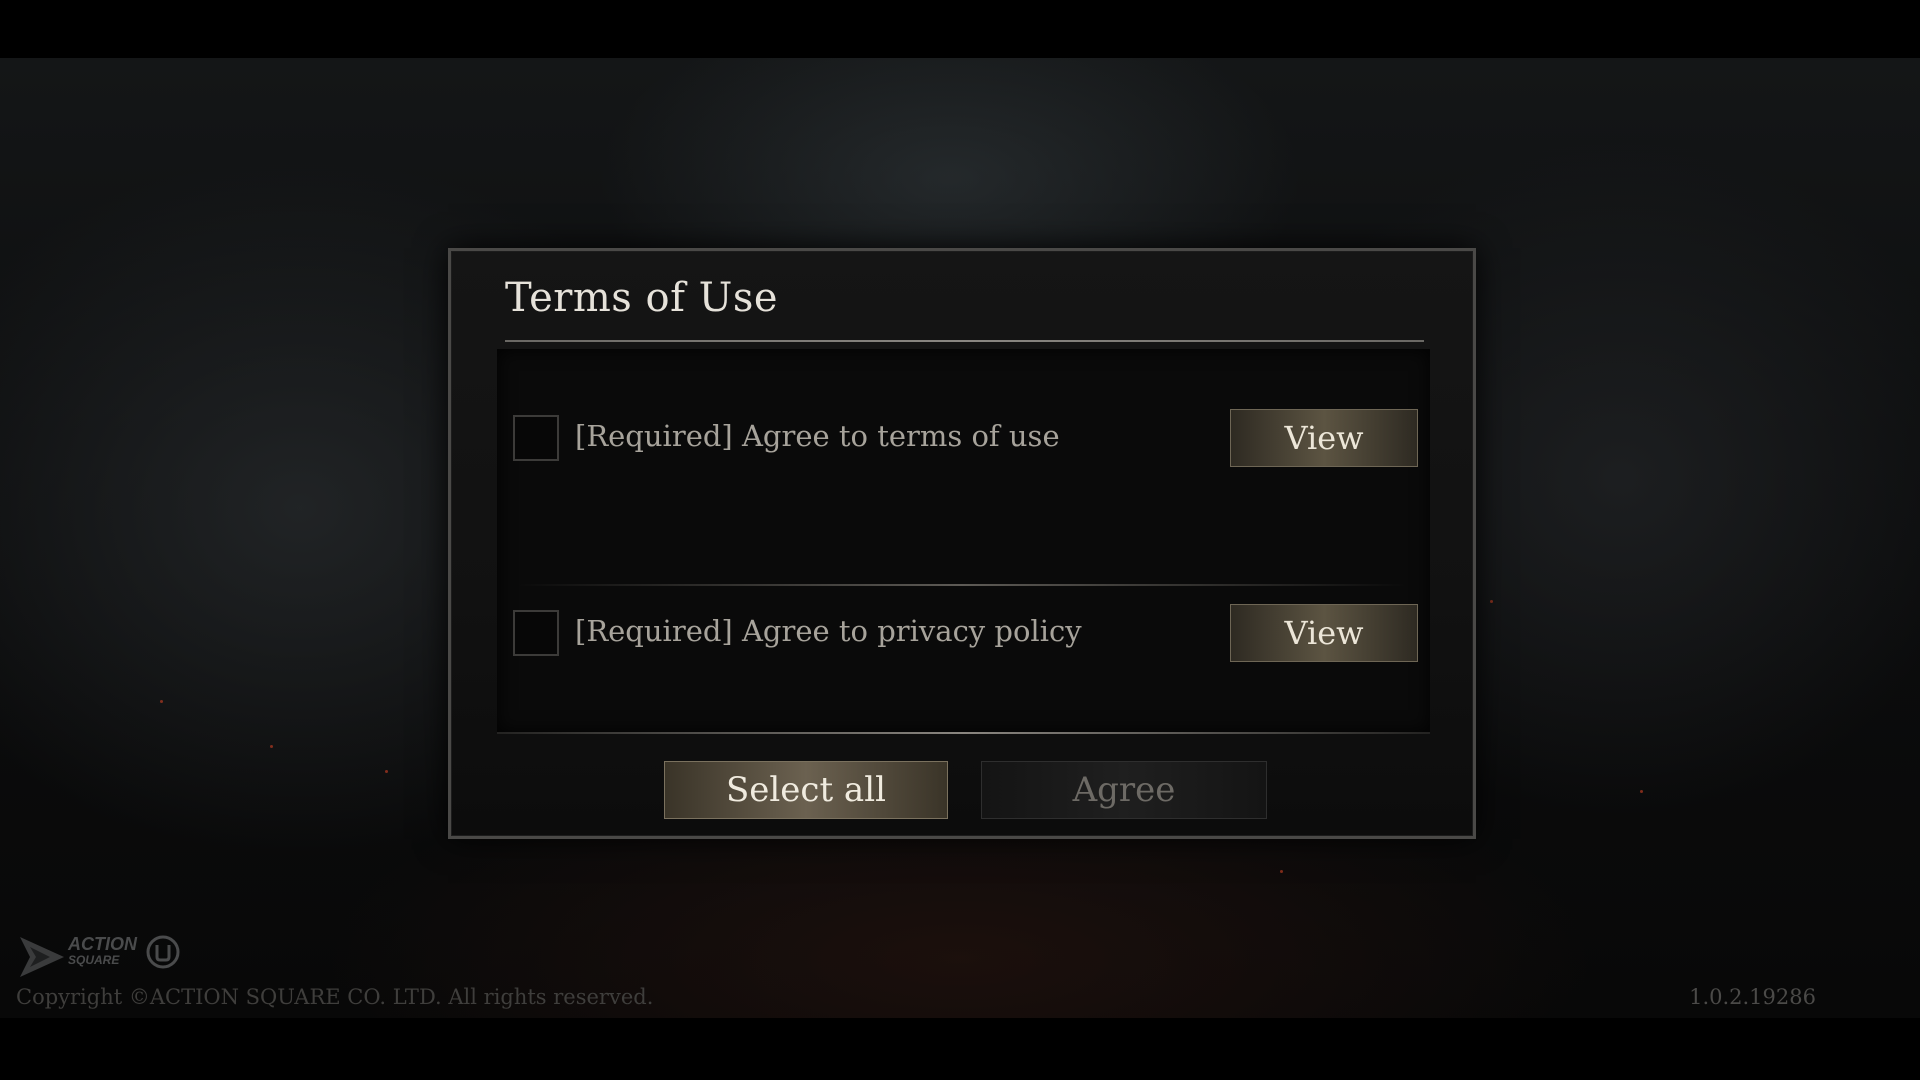 The height and width of the screenshot is (1080, 1920). Describe the element at coordinates (42, 957) in the screenshot. I see `action-square-logo-icon` at that location.